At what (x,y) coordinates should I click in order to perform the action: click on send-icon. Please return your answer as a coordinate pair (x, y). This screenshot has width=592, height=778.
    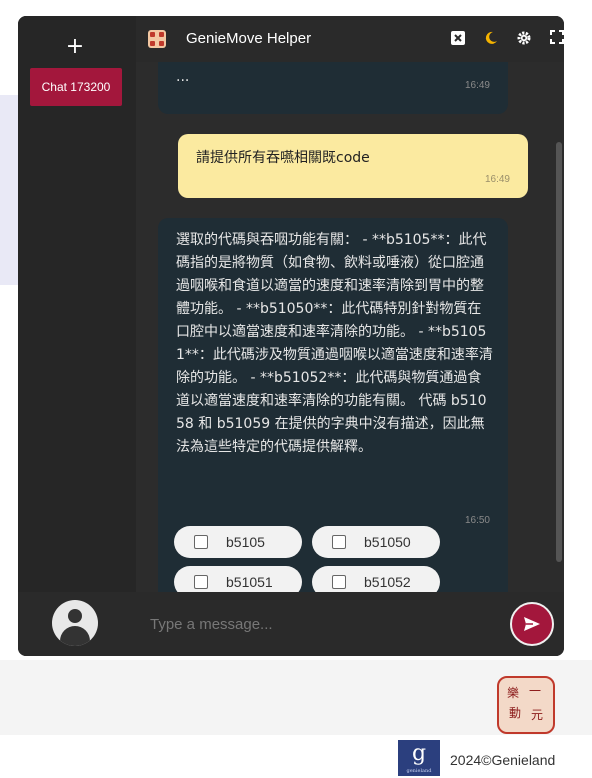
    Looking at the image, I should click on (532, 624).